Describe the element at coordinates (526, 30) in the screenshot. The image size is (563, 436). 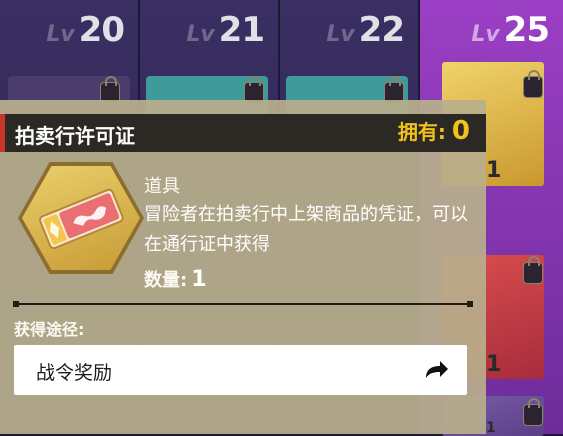
I see `tier-level: 25` at that location.